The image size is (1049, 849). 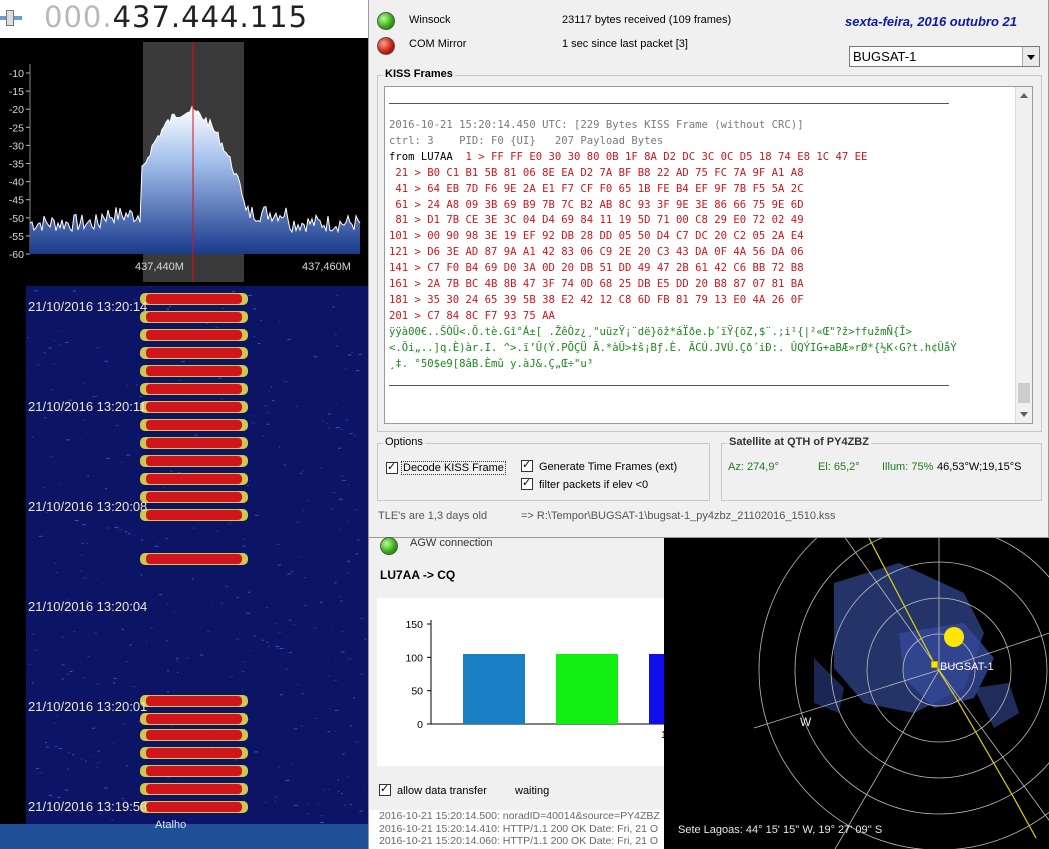 What do you see at coordinates (908, 467) in the screenshot?
I see `illumination-value: Illum: 75%` at bounding box center [908, 467].